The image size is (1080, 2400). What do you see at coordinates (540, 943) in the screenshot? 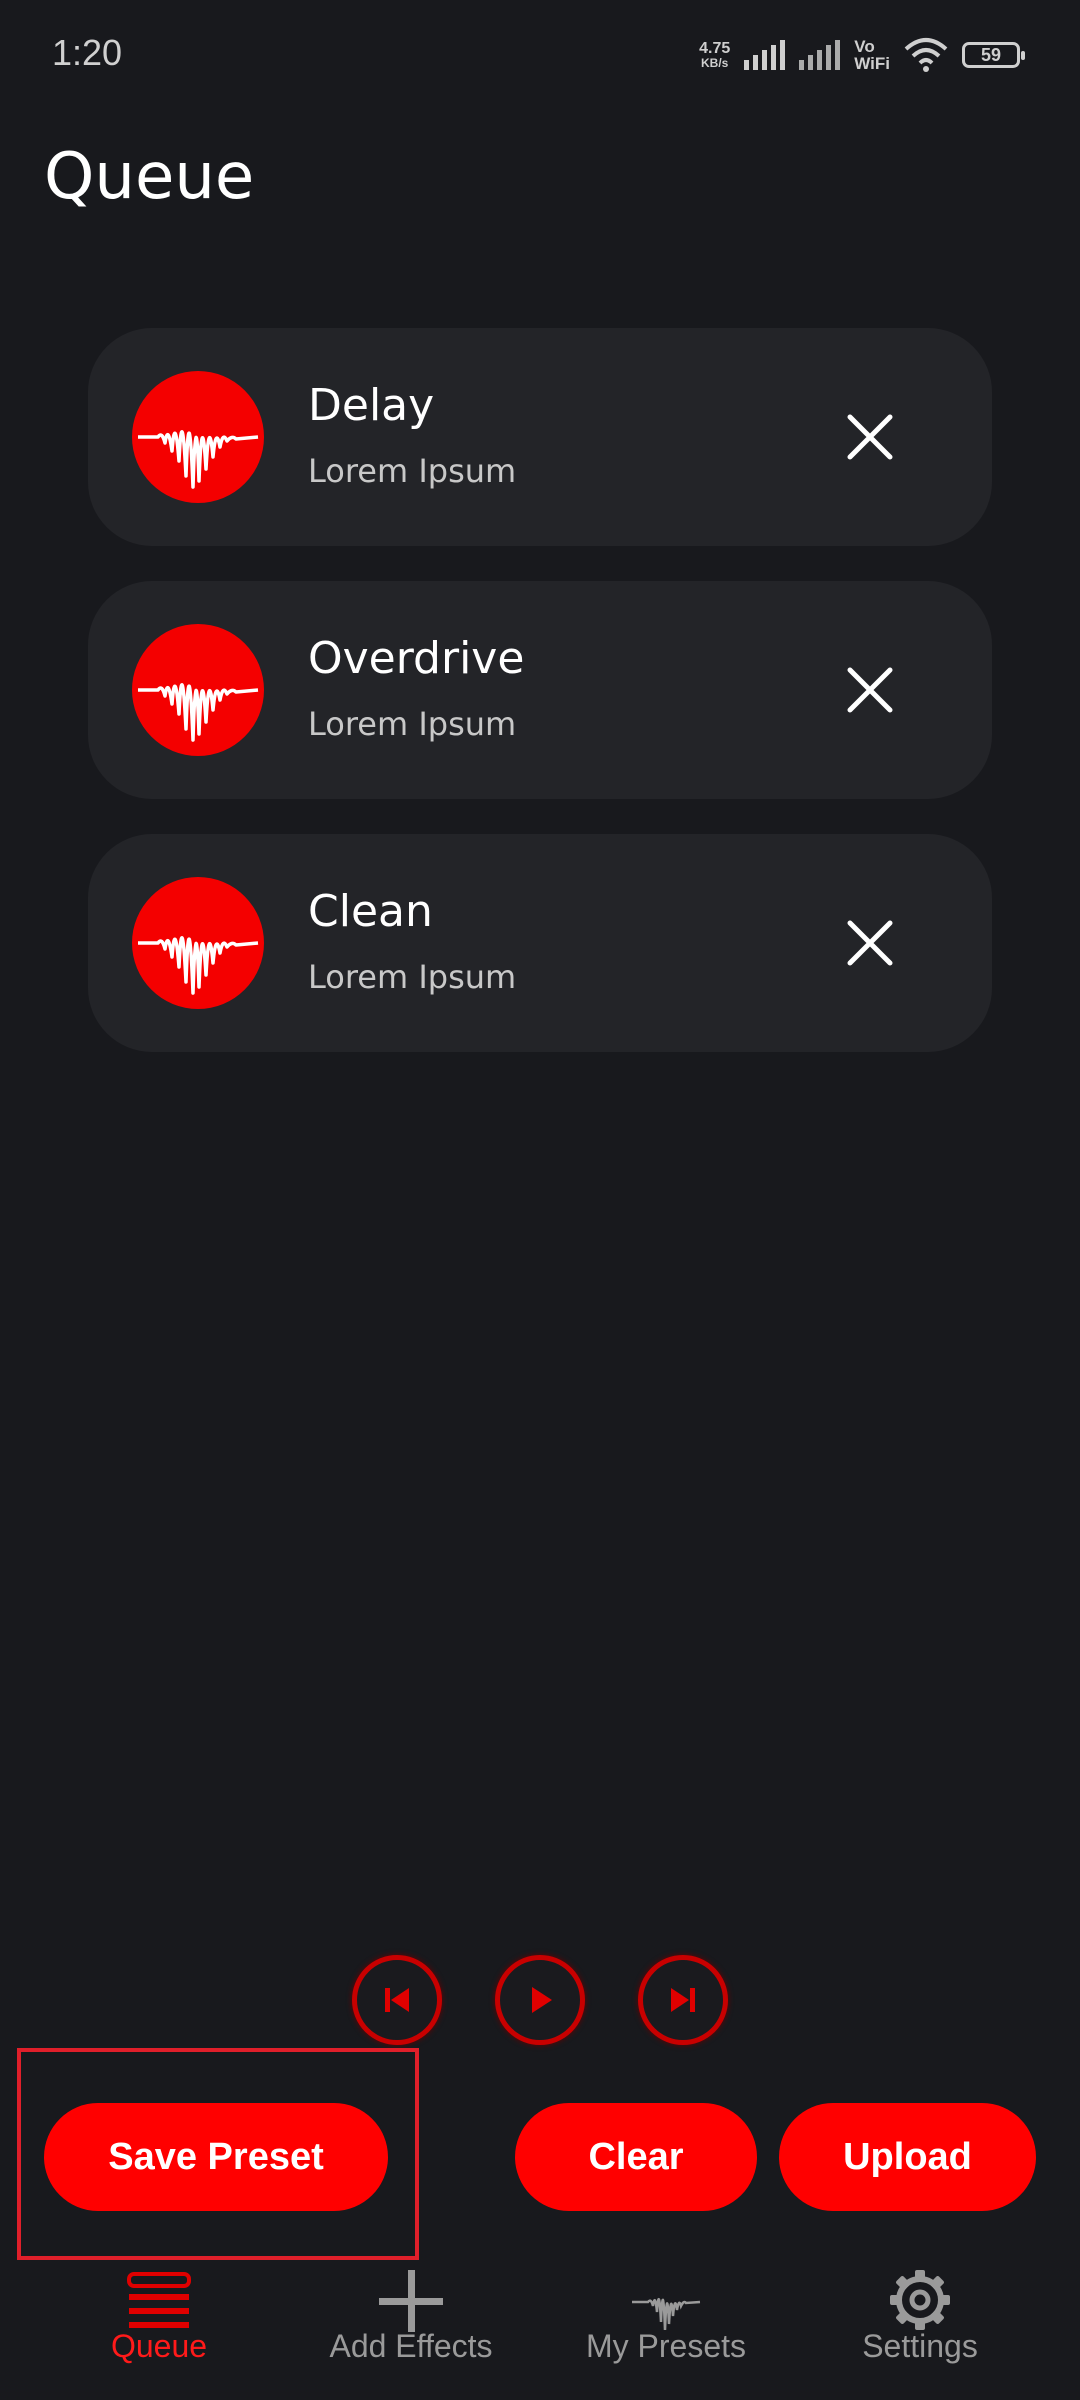
I see `queue-item: Clean Lorem Ipsum` at bounding box center [540, 943].